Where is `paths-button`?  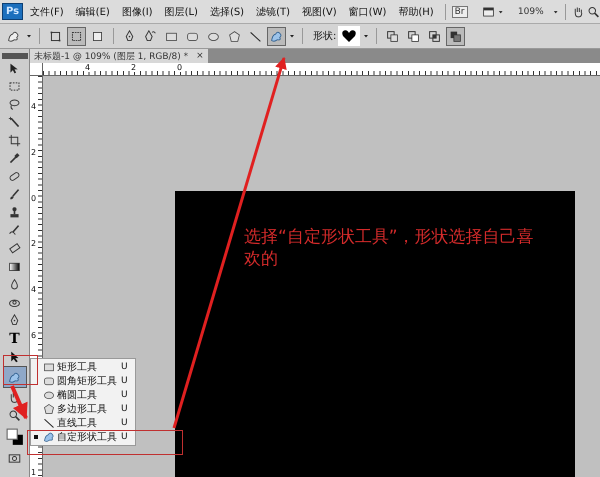
paths-button is located at coordinates (76, 36).